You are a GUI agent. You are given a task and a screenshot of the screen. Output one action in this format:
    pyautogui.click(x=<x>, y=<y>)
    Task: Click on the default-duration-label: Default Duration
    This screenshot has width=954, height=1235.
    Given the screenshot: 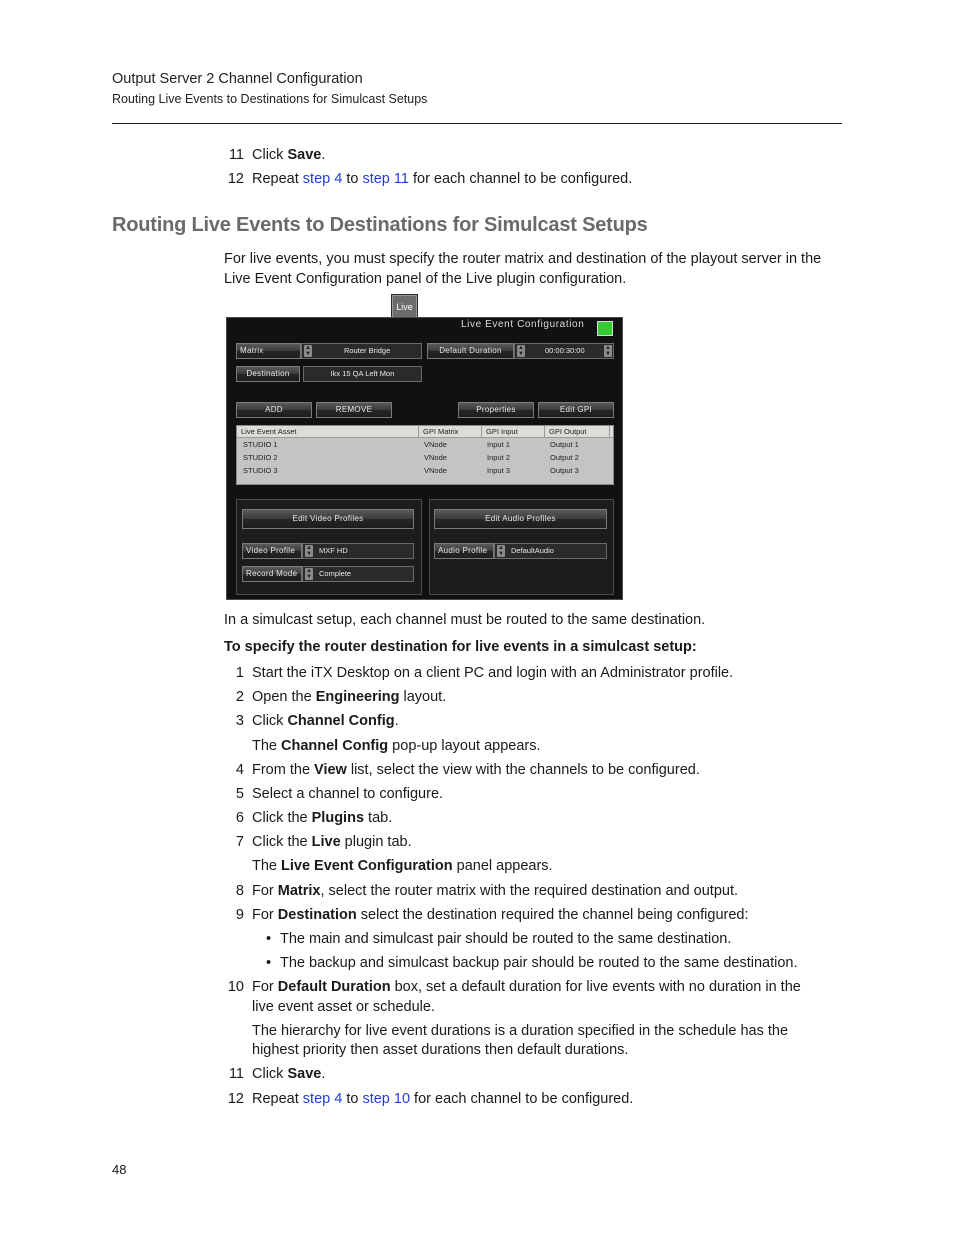 What is the action you would take?
    pyautogui.click(x=470, y=351)
    